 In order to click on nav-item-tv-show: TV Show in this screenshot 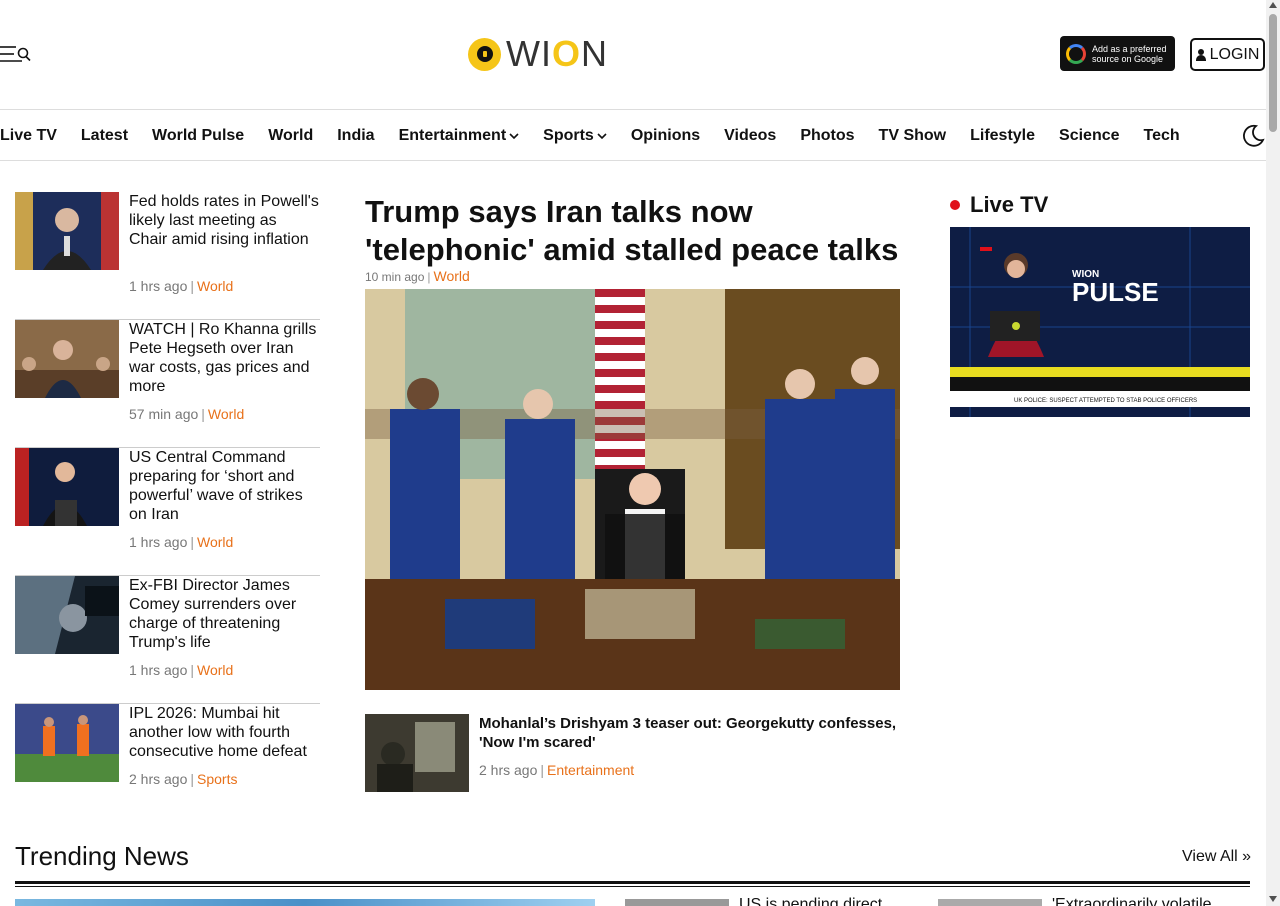, I will do `click(913, 136)`.